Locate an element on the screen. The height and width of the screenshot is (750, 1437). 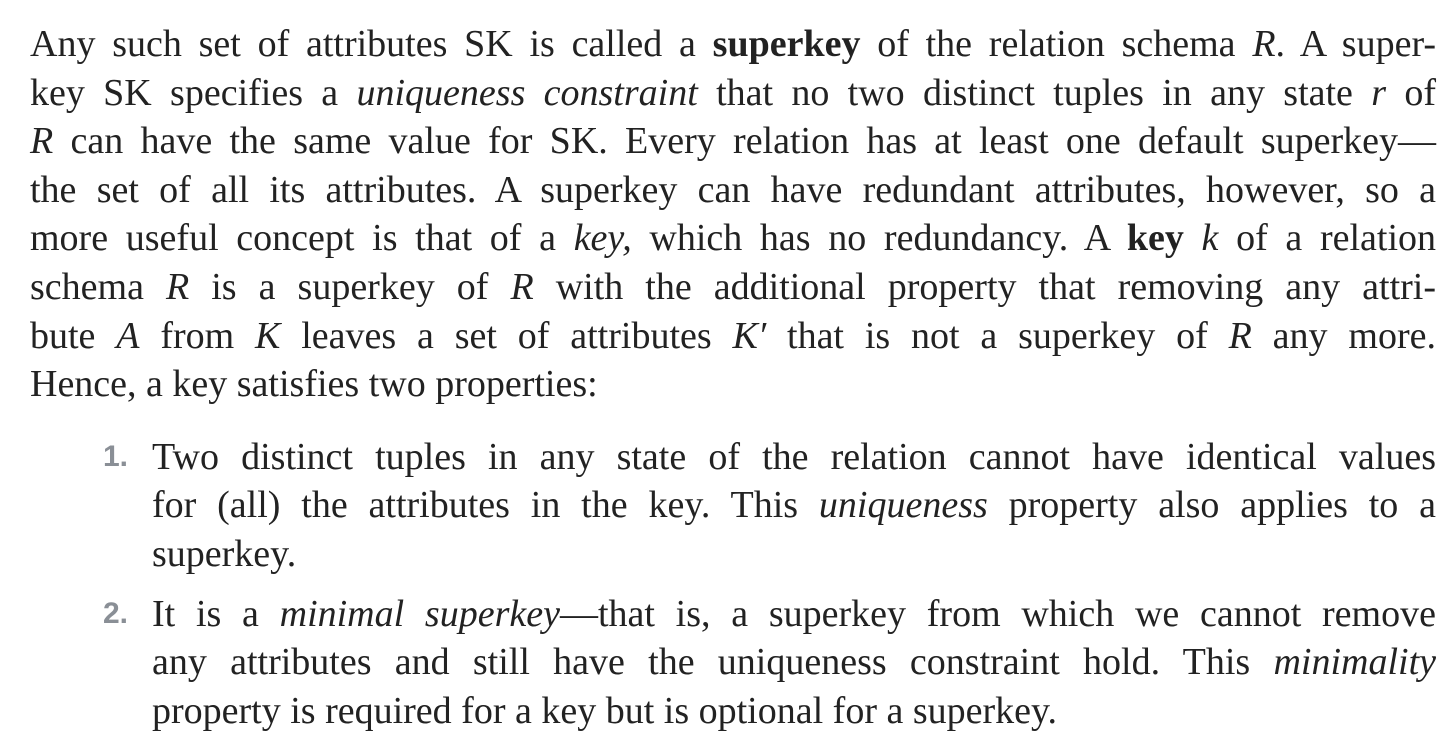
italic-term: key, is located at coordinates (602, 238).